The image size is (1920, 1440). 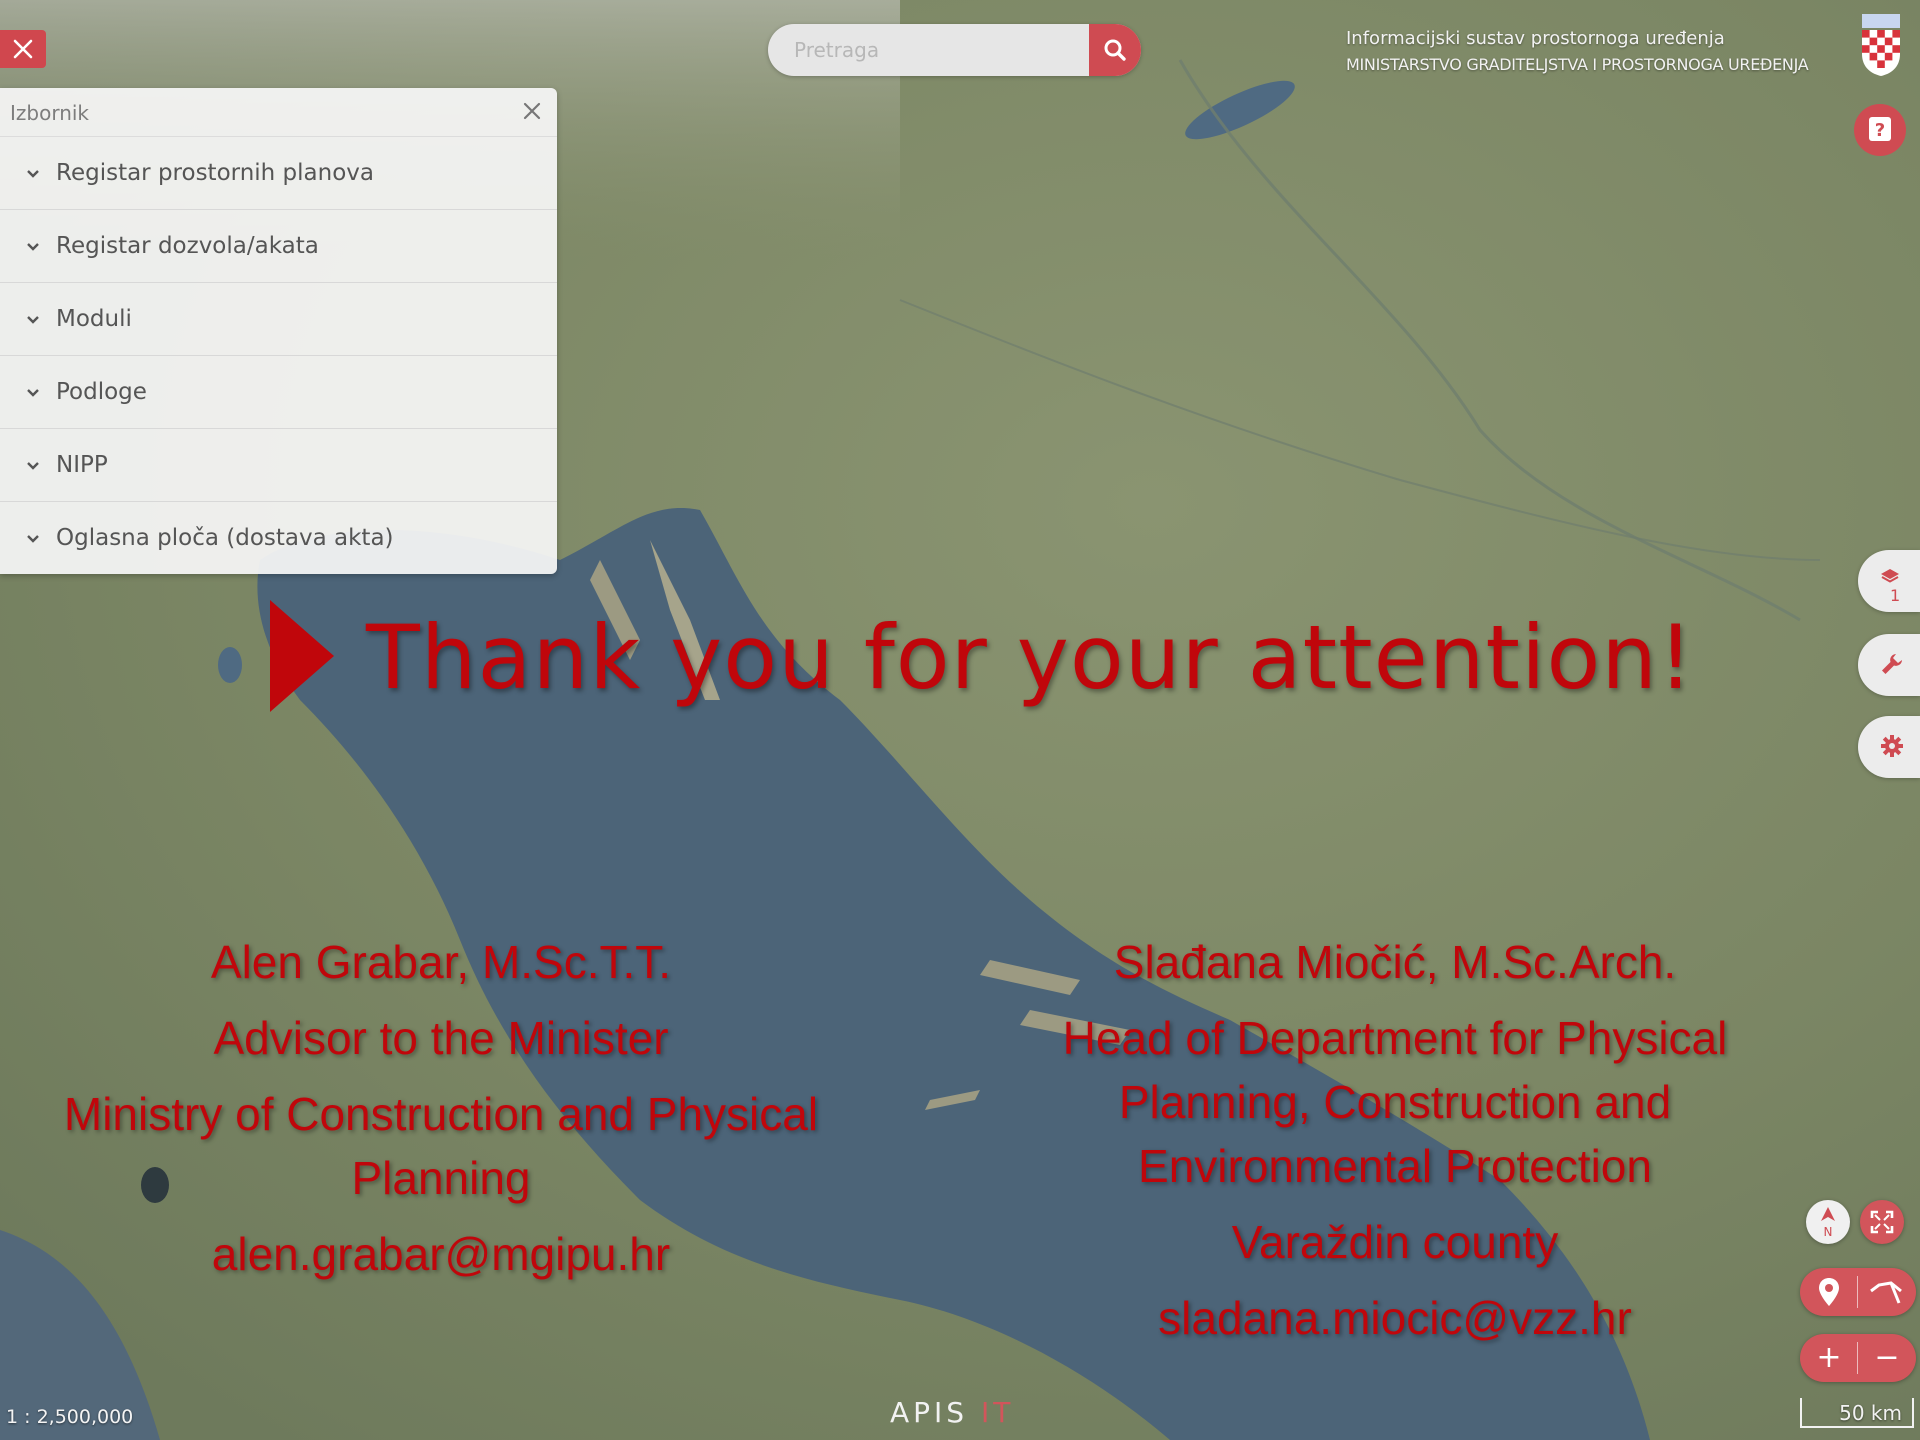 I want to click on search-bar, so click(x=954, y=50).